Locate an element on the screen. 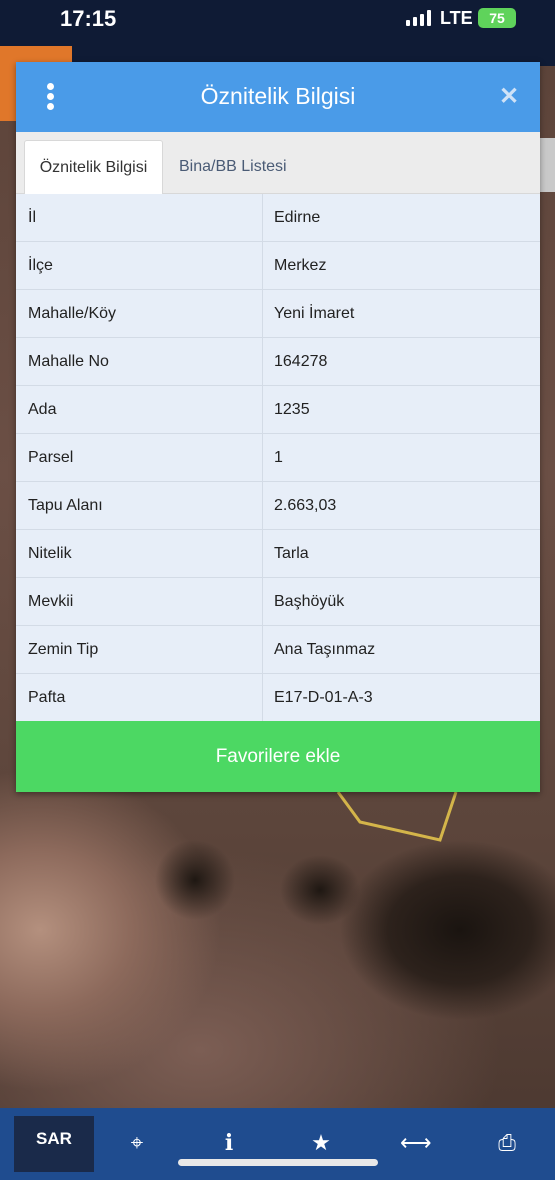 The height and width of the screenshot is (1180, 555). row-key: Mahalle No is located at coordinates (139, 361).